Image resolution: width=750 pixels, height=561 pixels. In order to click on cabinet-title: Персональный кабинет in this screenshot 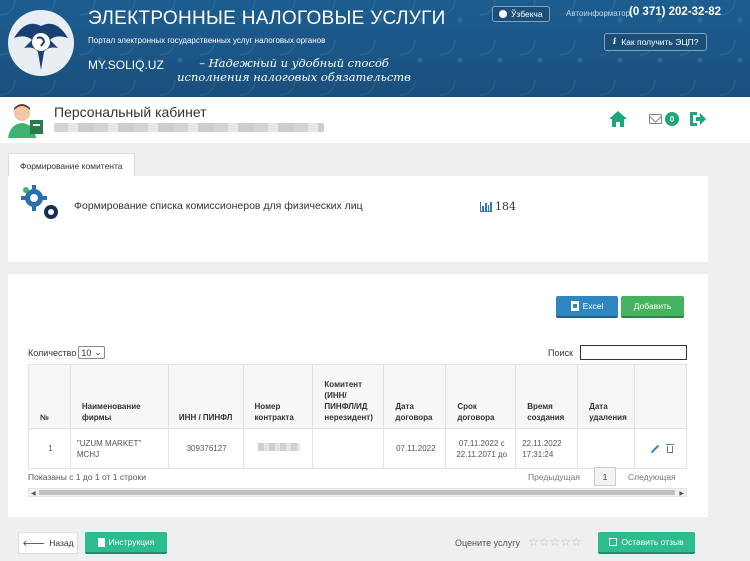, I will do `click(130, 112)`.